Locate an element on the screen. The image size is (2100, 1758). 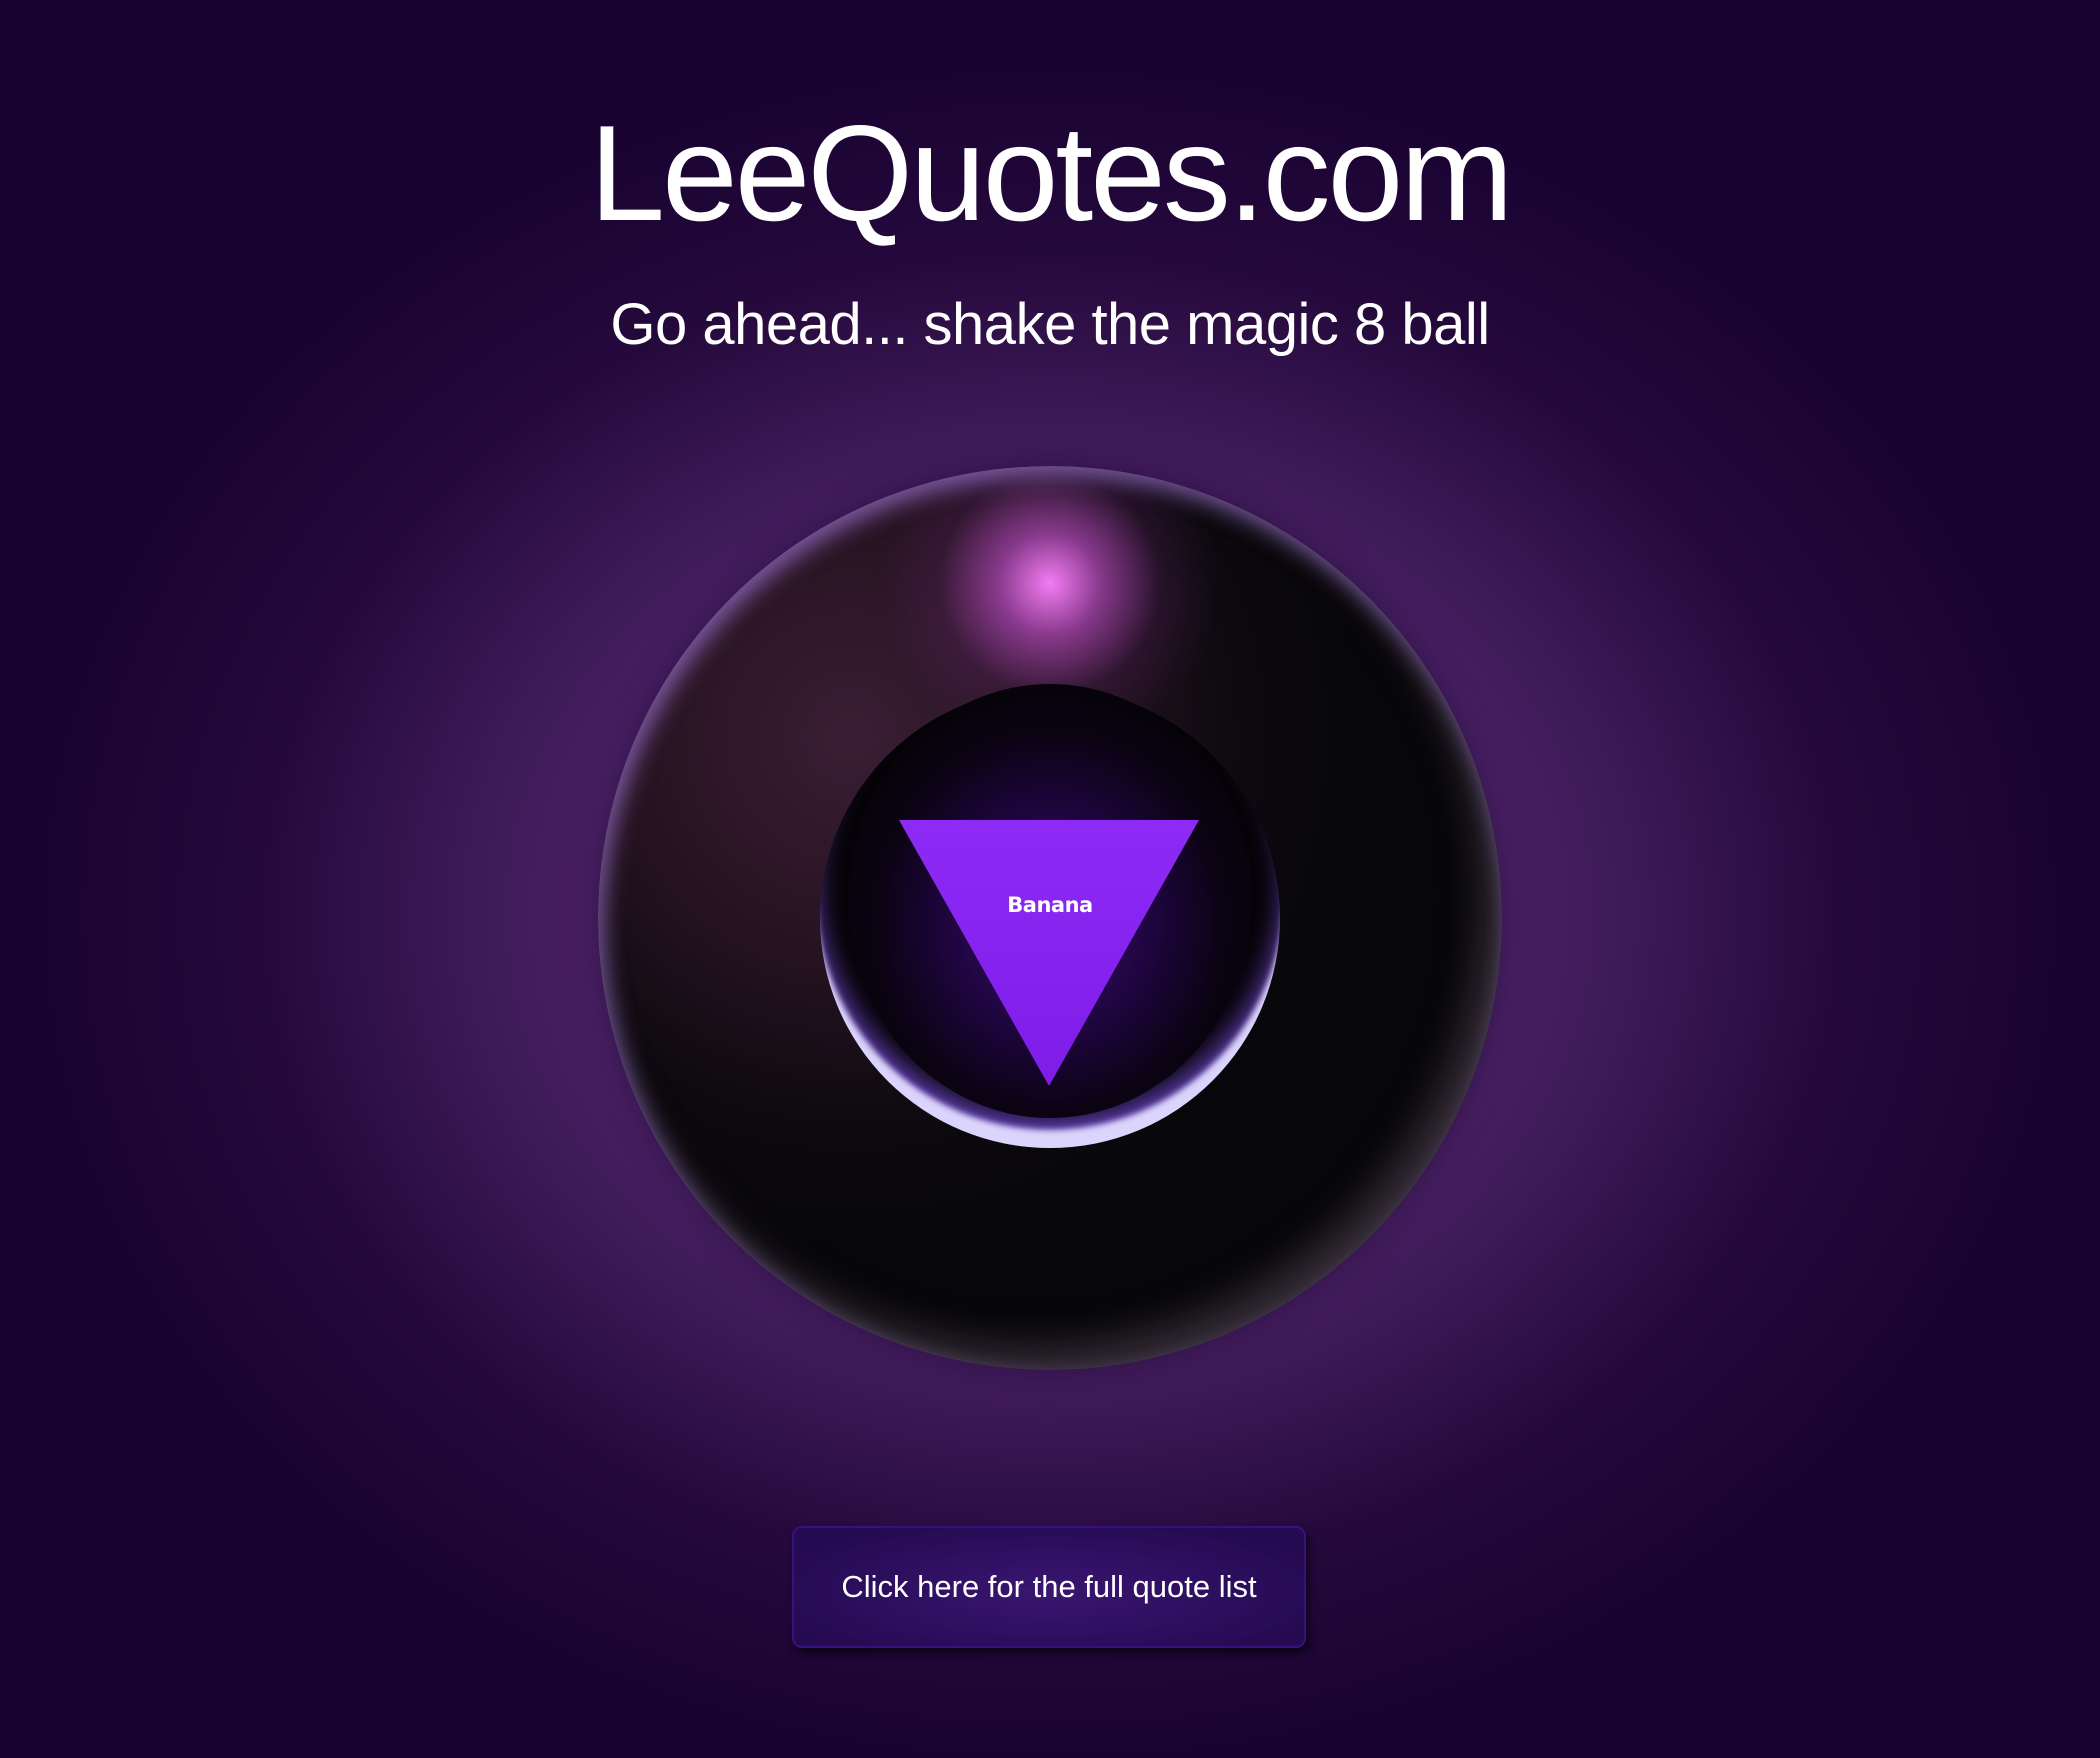
site-title: LeeQuotes.com is located at coordinates (1051, 173).